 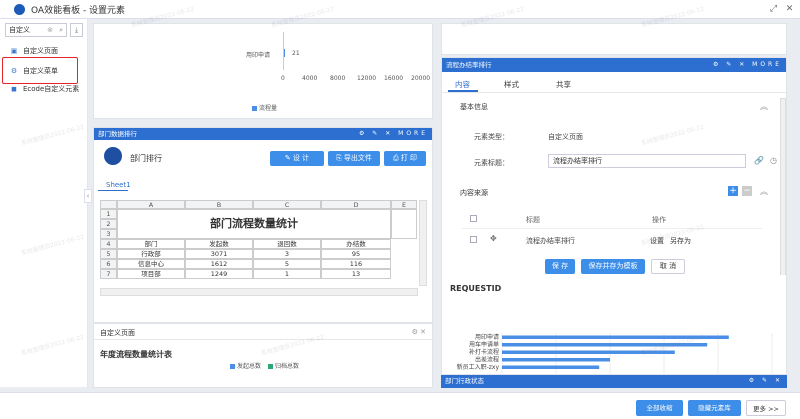 I want to click on x-tick: 0, so click(x=283, y=78).